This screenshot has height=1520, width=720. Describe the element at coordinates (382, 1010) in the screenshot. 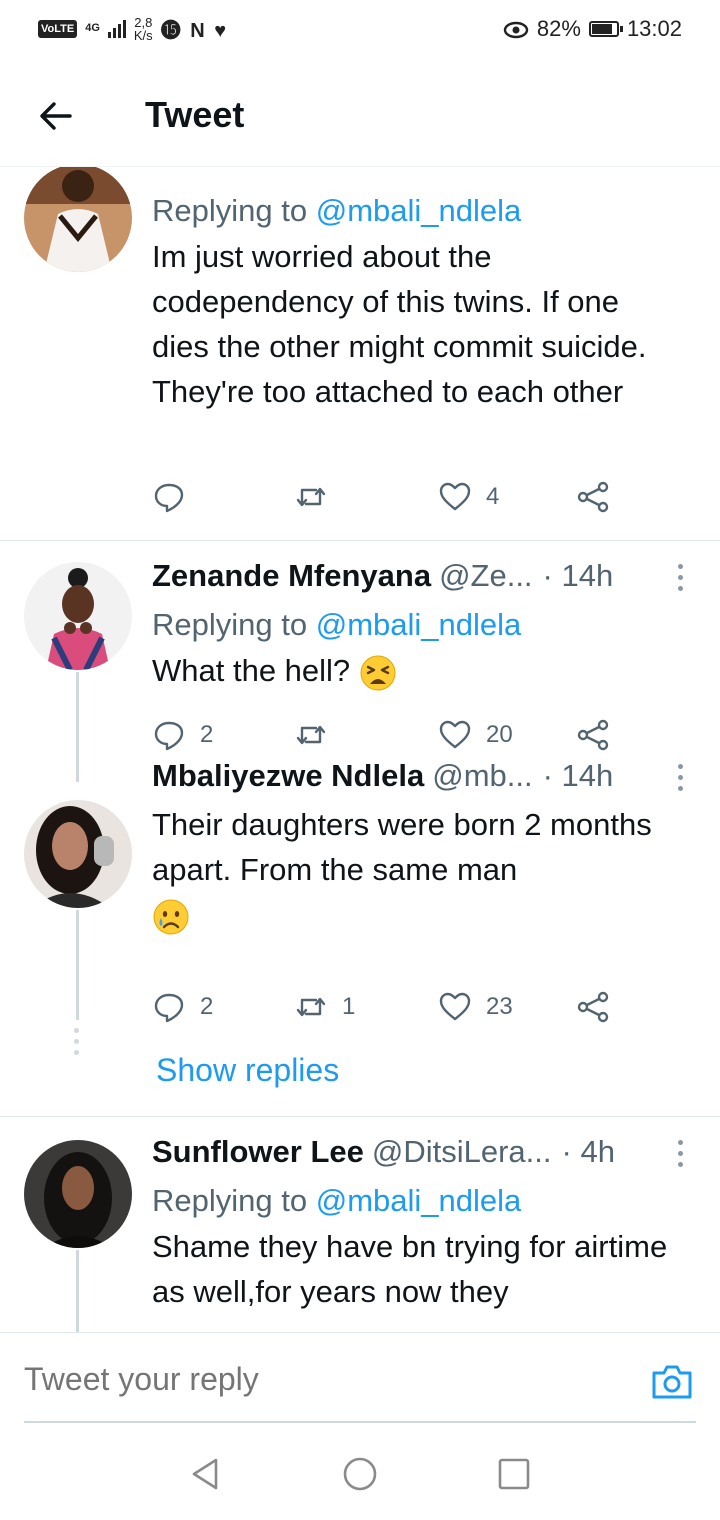

I see `tweet-actions: 2 1 23` at that location.